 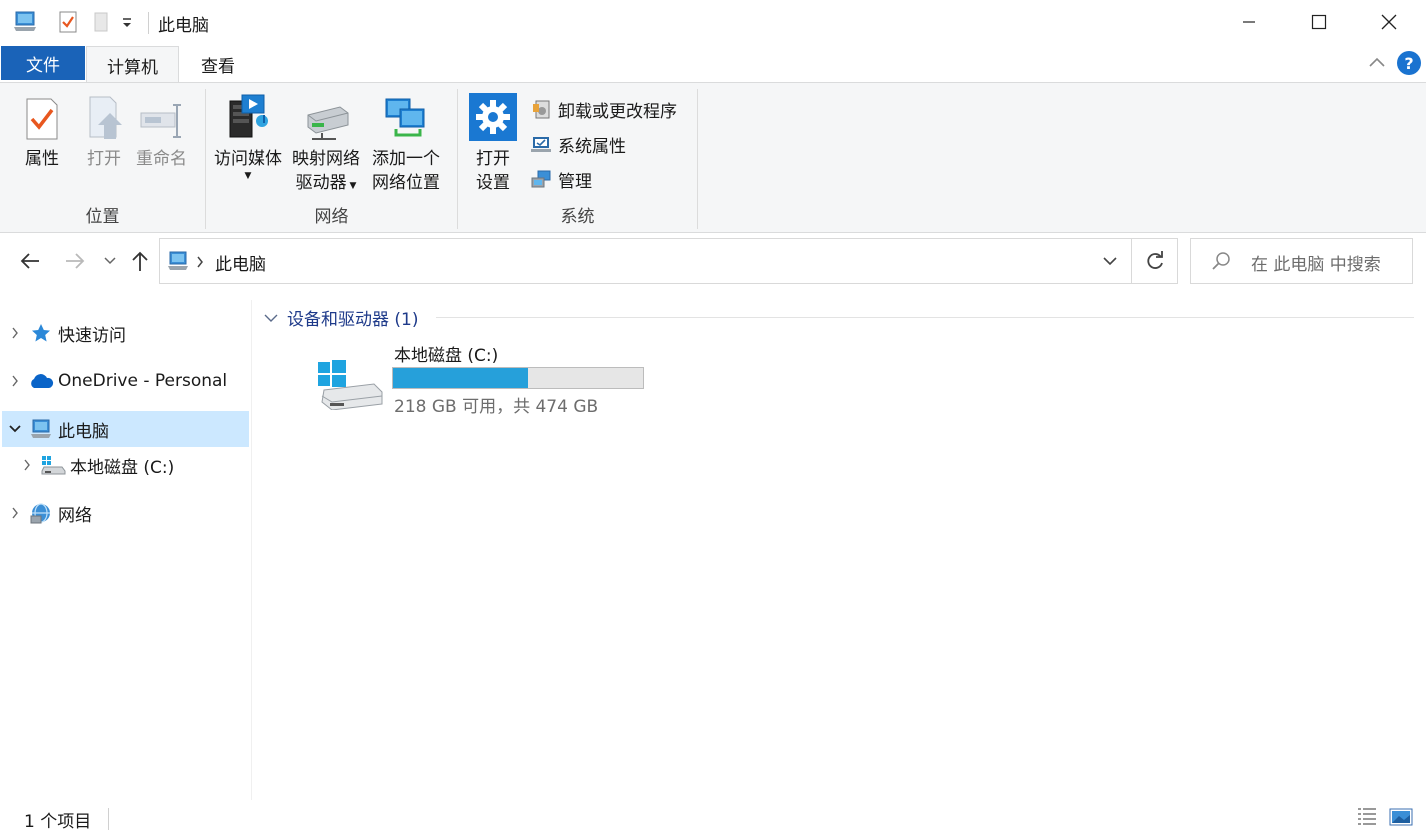 What do you see at coordinates (353, 320) in the screenshot?
I see `devices-group-label: 设备和驱动器 (1)` at bounding box center [353, 320].